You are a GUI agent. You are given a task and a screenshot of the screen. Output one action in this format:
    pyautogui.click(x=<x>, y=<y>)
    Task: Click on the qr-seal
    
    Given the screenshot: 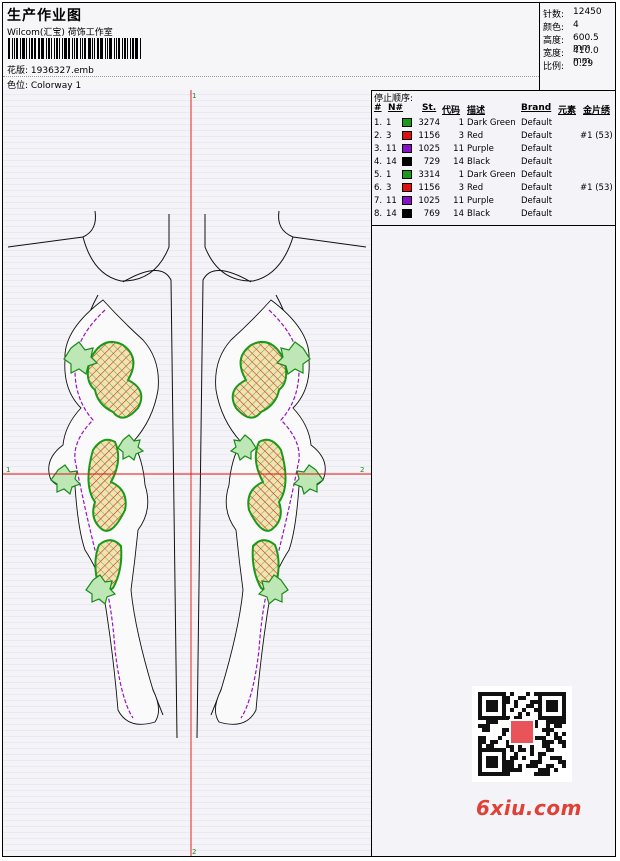 What is the action you would take?
    pyautogui.click(x=522, y=732)
    